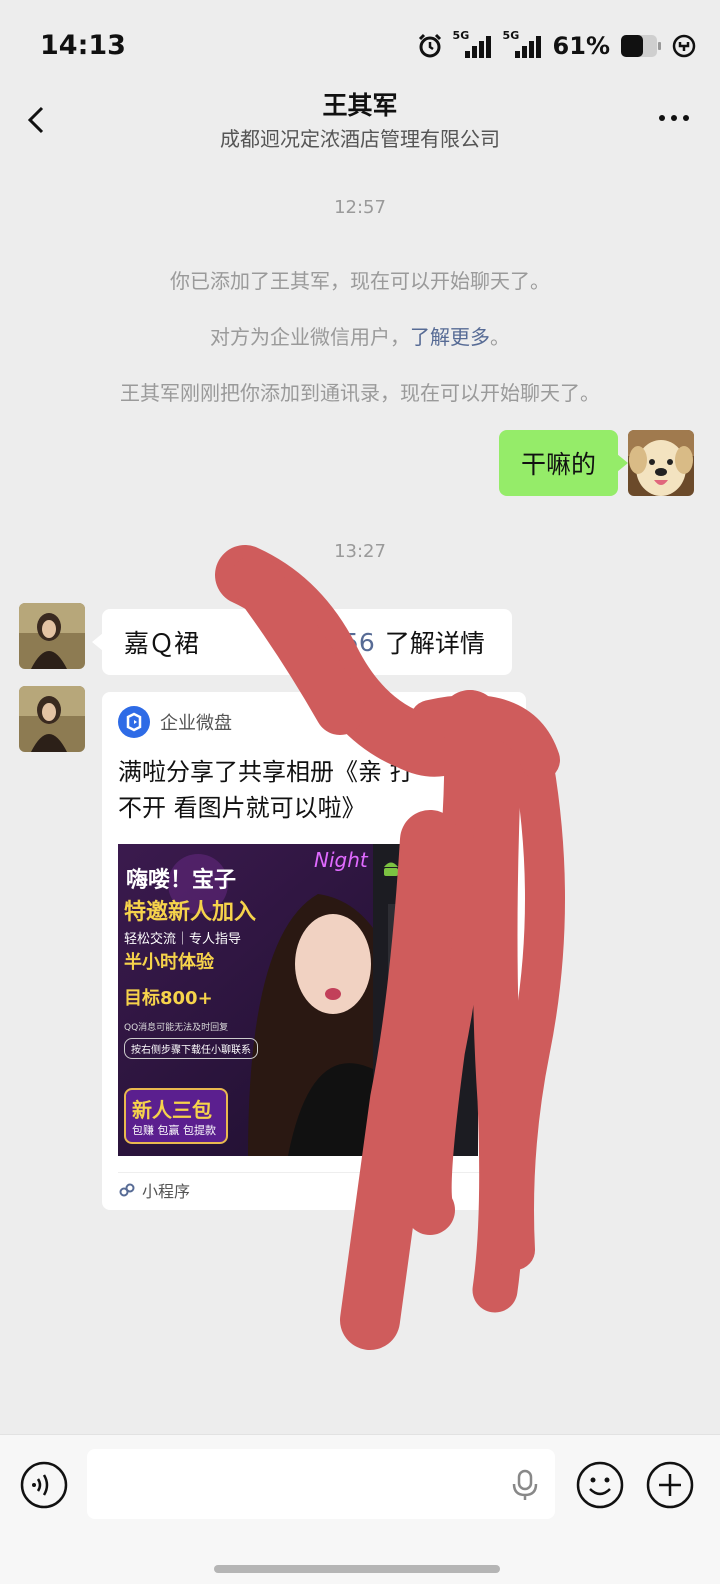 This screenshot has width=720, height=1584. I want to click on chat-input-bar, so click(360, 1509).